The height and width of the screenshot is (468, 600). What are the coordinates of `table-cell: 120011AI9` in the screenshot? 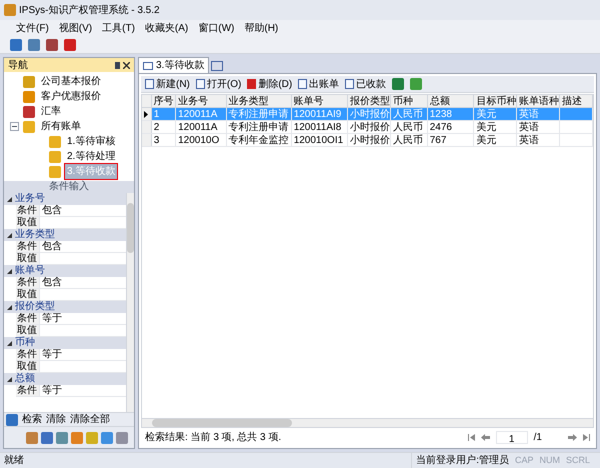 It's located at (320, 114).